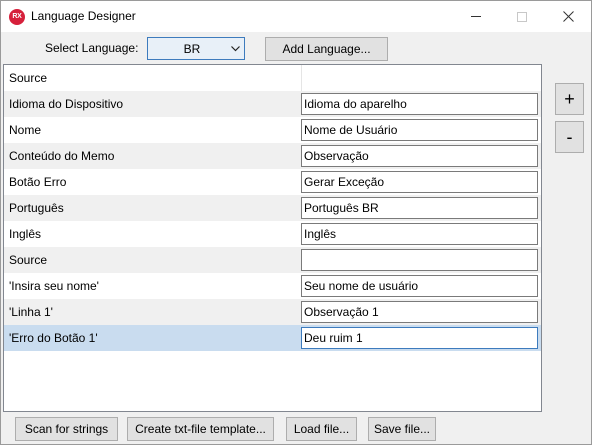  I want to click on maximize-icon, so click(522, 16).